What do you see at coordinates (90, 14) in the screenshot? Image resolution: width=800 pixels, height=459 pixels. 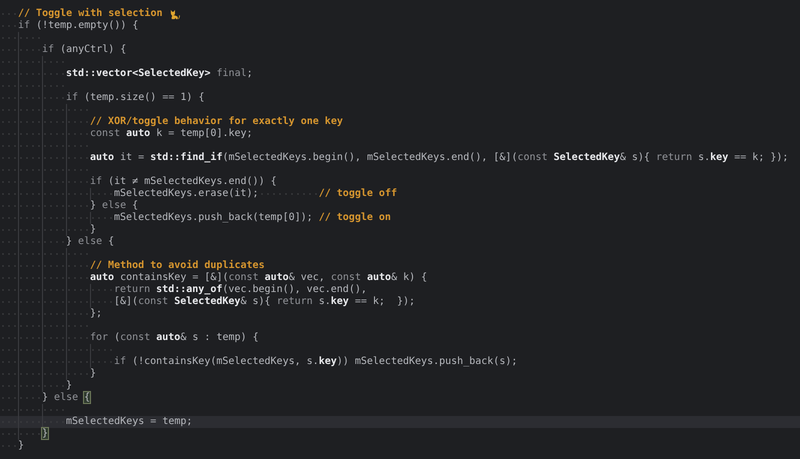 I see `code-line: // Toggle with selection` at bounding box center [90, 14].